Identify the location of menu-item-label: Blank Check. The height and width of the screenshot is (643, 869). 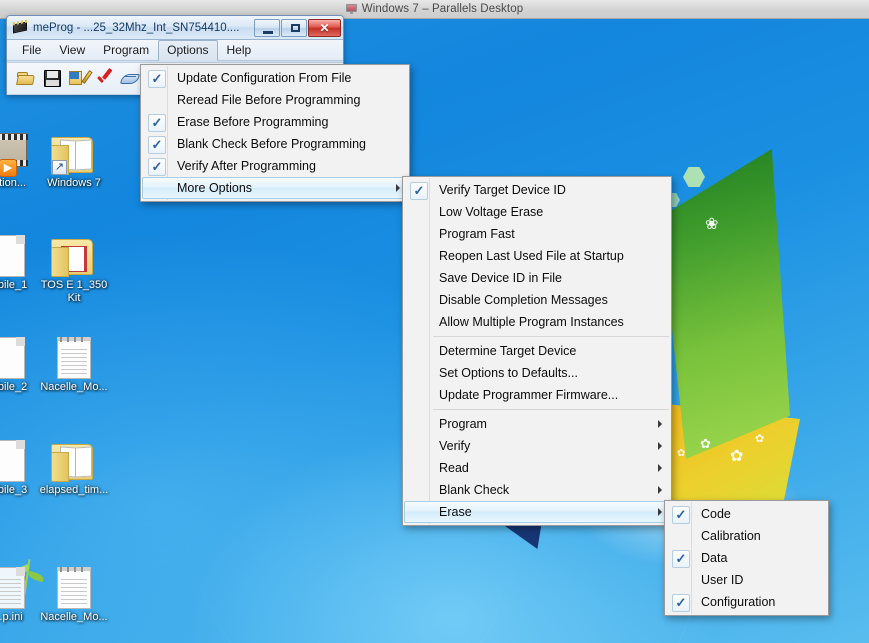
(474, 490).